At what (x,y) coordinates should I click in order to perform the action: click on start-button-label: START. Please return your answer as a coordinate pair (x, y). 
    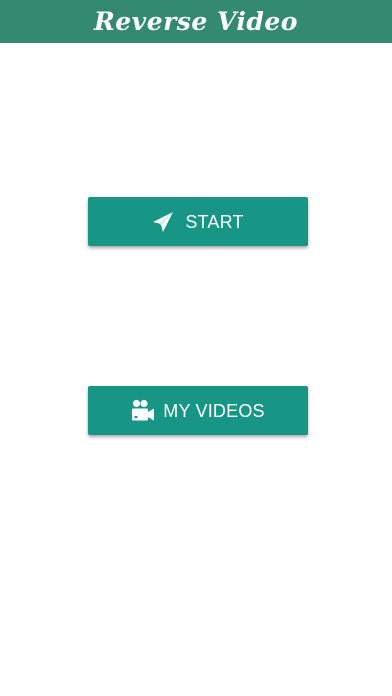
    Looking at the image, I should click on (214, 221).